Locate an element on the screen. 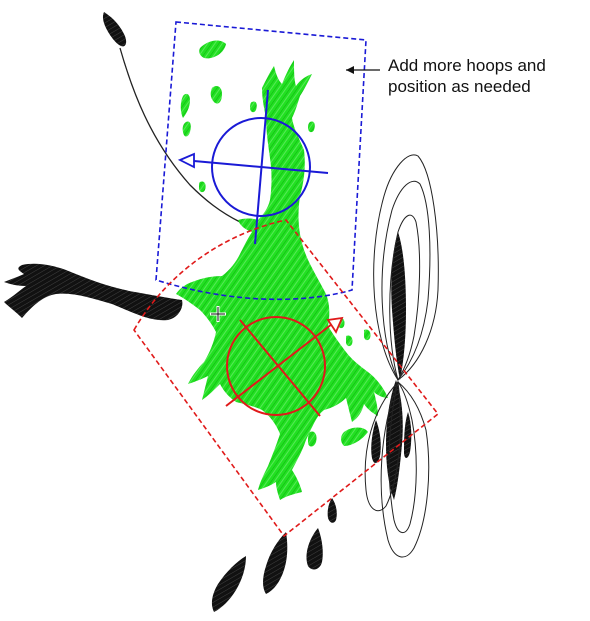  black-stitch-drops-bottom is located at coordinates (274, 555).